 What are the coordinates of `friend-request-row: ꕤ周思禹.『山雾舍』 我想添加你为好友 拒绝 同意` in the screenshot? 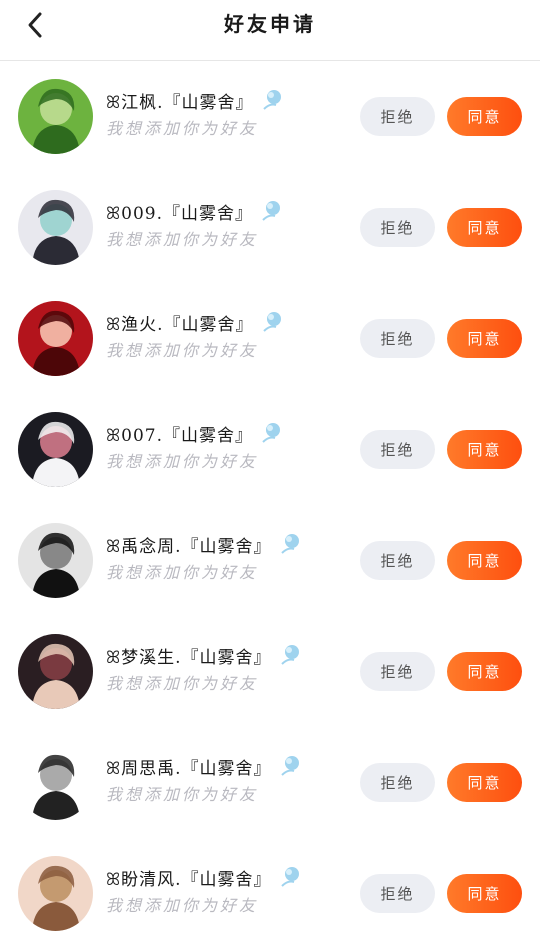 It's located at (270, 782).